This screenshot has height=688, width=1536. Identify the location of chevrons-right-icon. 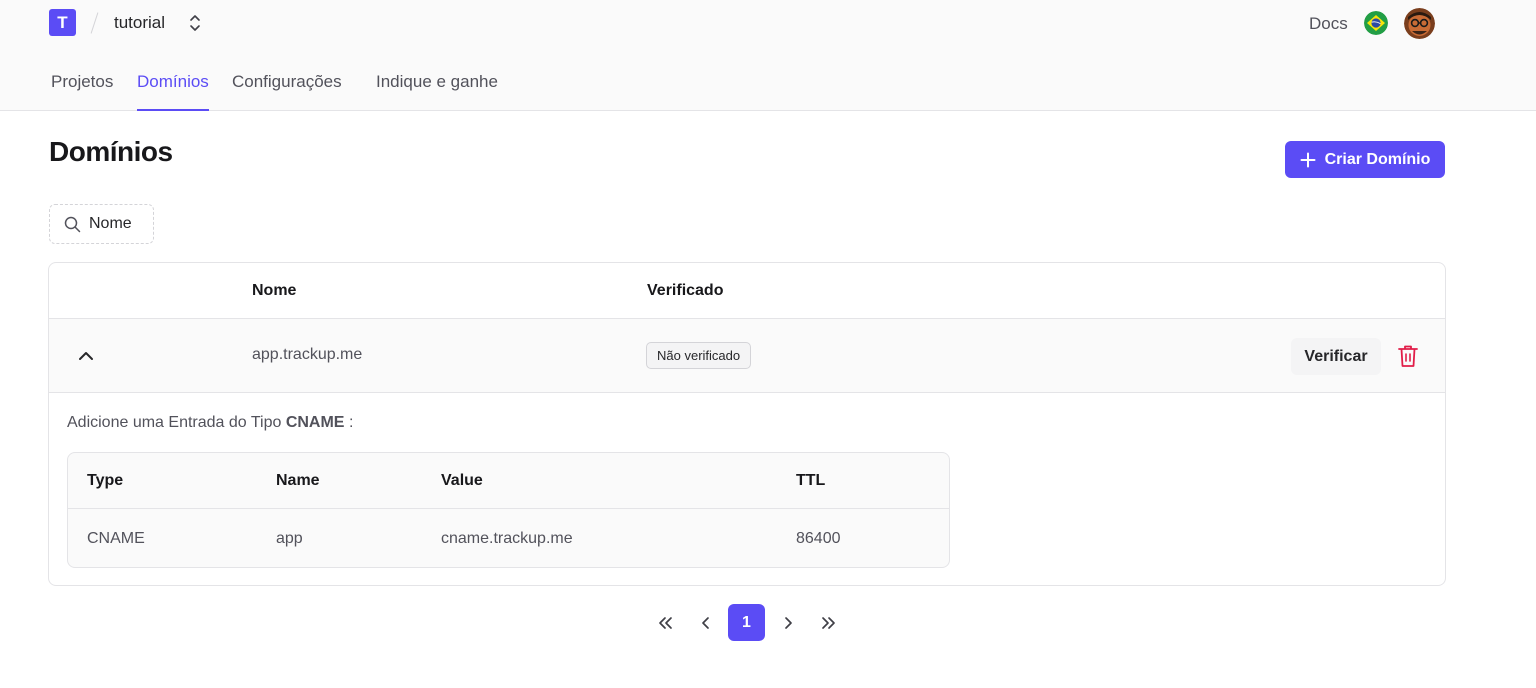
(828, 622).